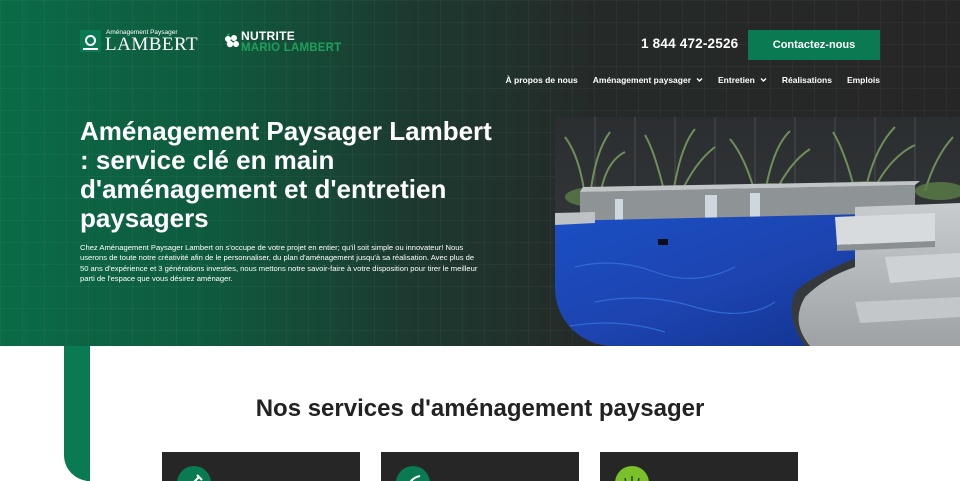 This screenshot has width=960, height=481. Describe the element at coordinates (90, 41) in the screenshot. I see `lambert-logo-mark-icon` at that location.